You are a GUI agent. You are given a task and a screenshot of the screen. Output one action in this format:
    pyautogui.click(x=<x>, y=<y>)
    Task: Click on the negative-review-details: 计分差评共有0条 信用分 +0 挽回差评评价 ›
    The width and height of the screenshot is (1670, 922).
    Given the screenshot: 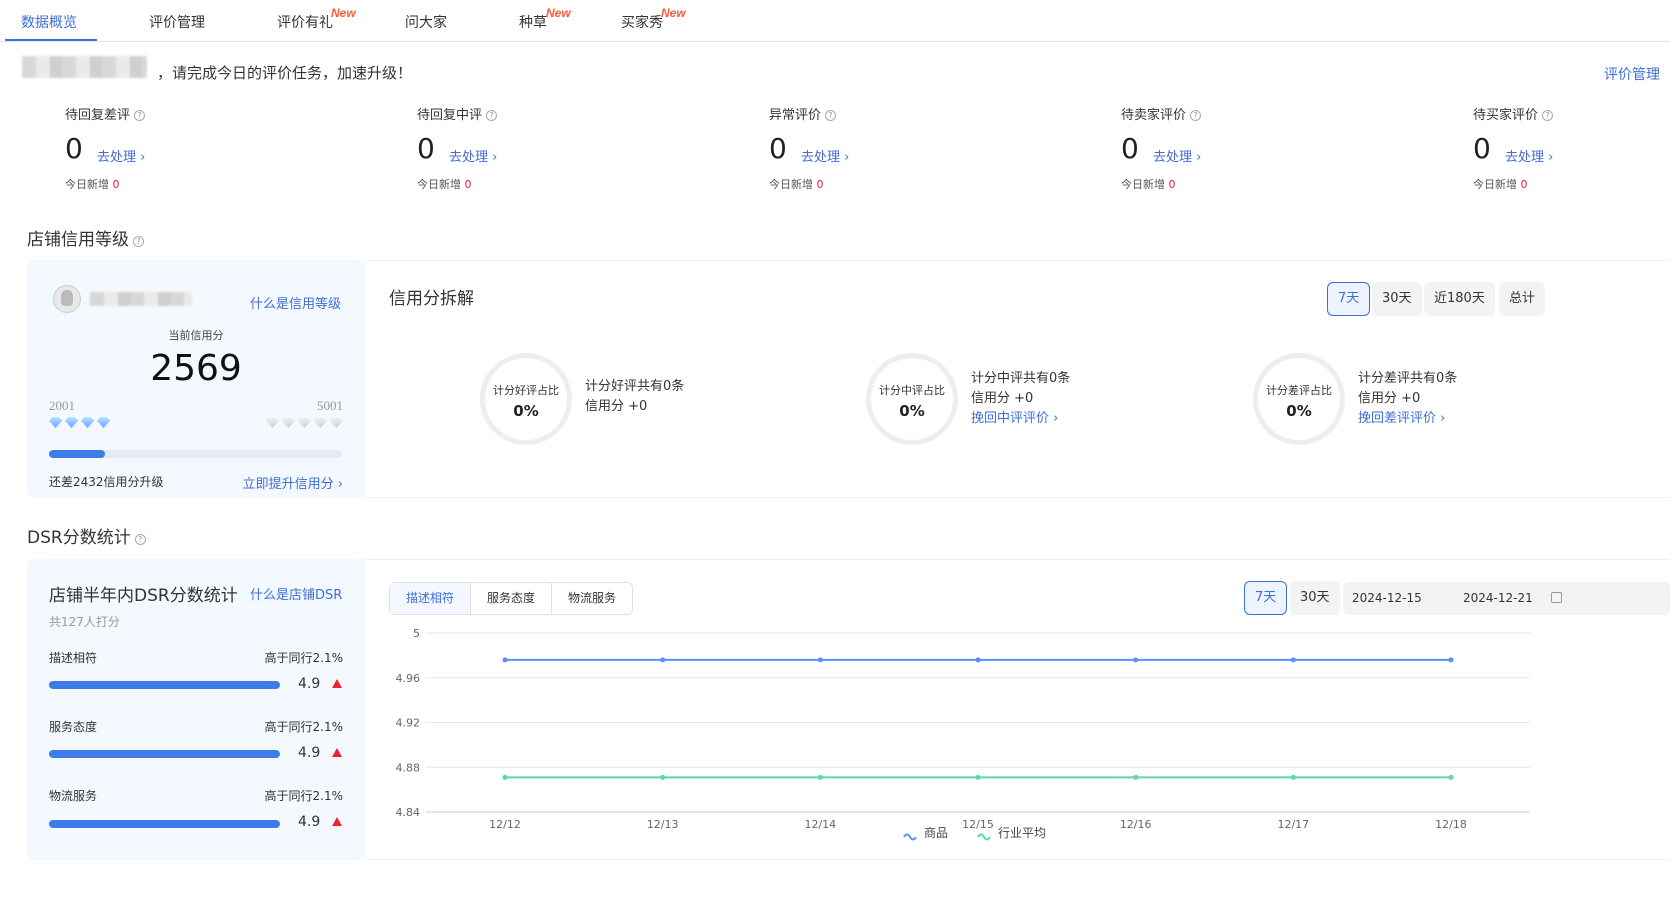 What is the action you would take?
    pyautogui.click(x=1407, y=399)
    